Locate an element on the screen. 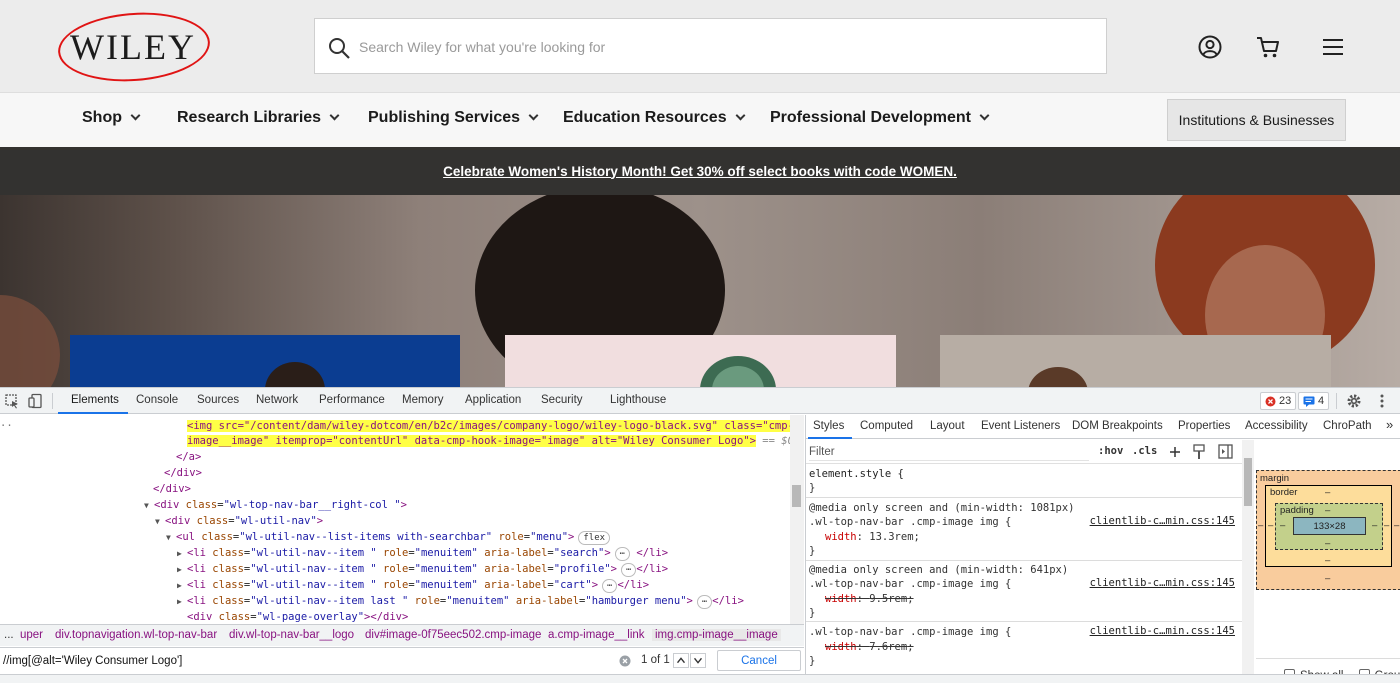 The height and width of the screenshot is (683, 1400). tab-dom-breakpoints: DOM Breakpoints is located at coordinates (1117, 426).